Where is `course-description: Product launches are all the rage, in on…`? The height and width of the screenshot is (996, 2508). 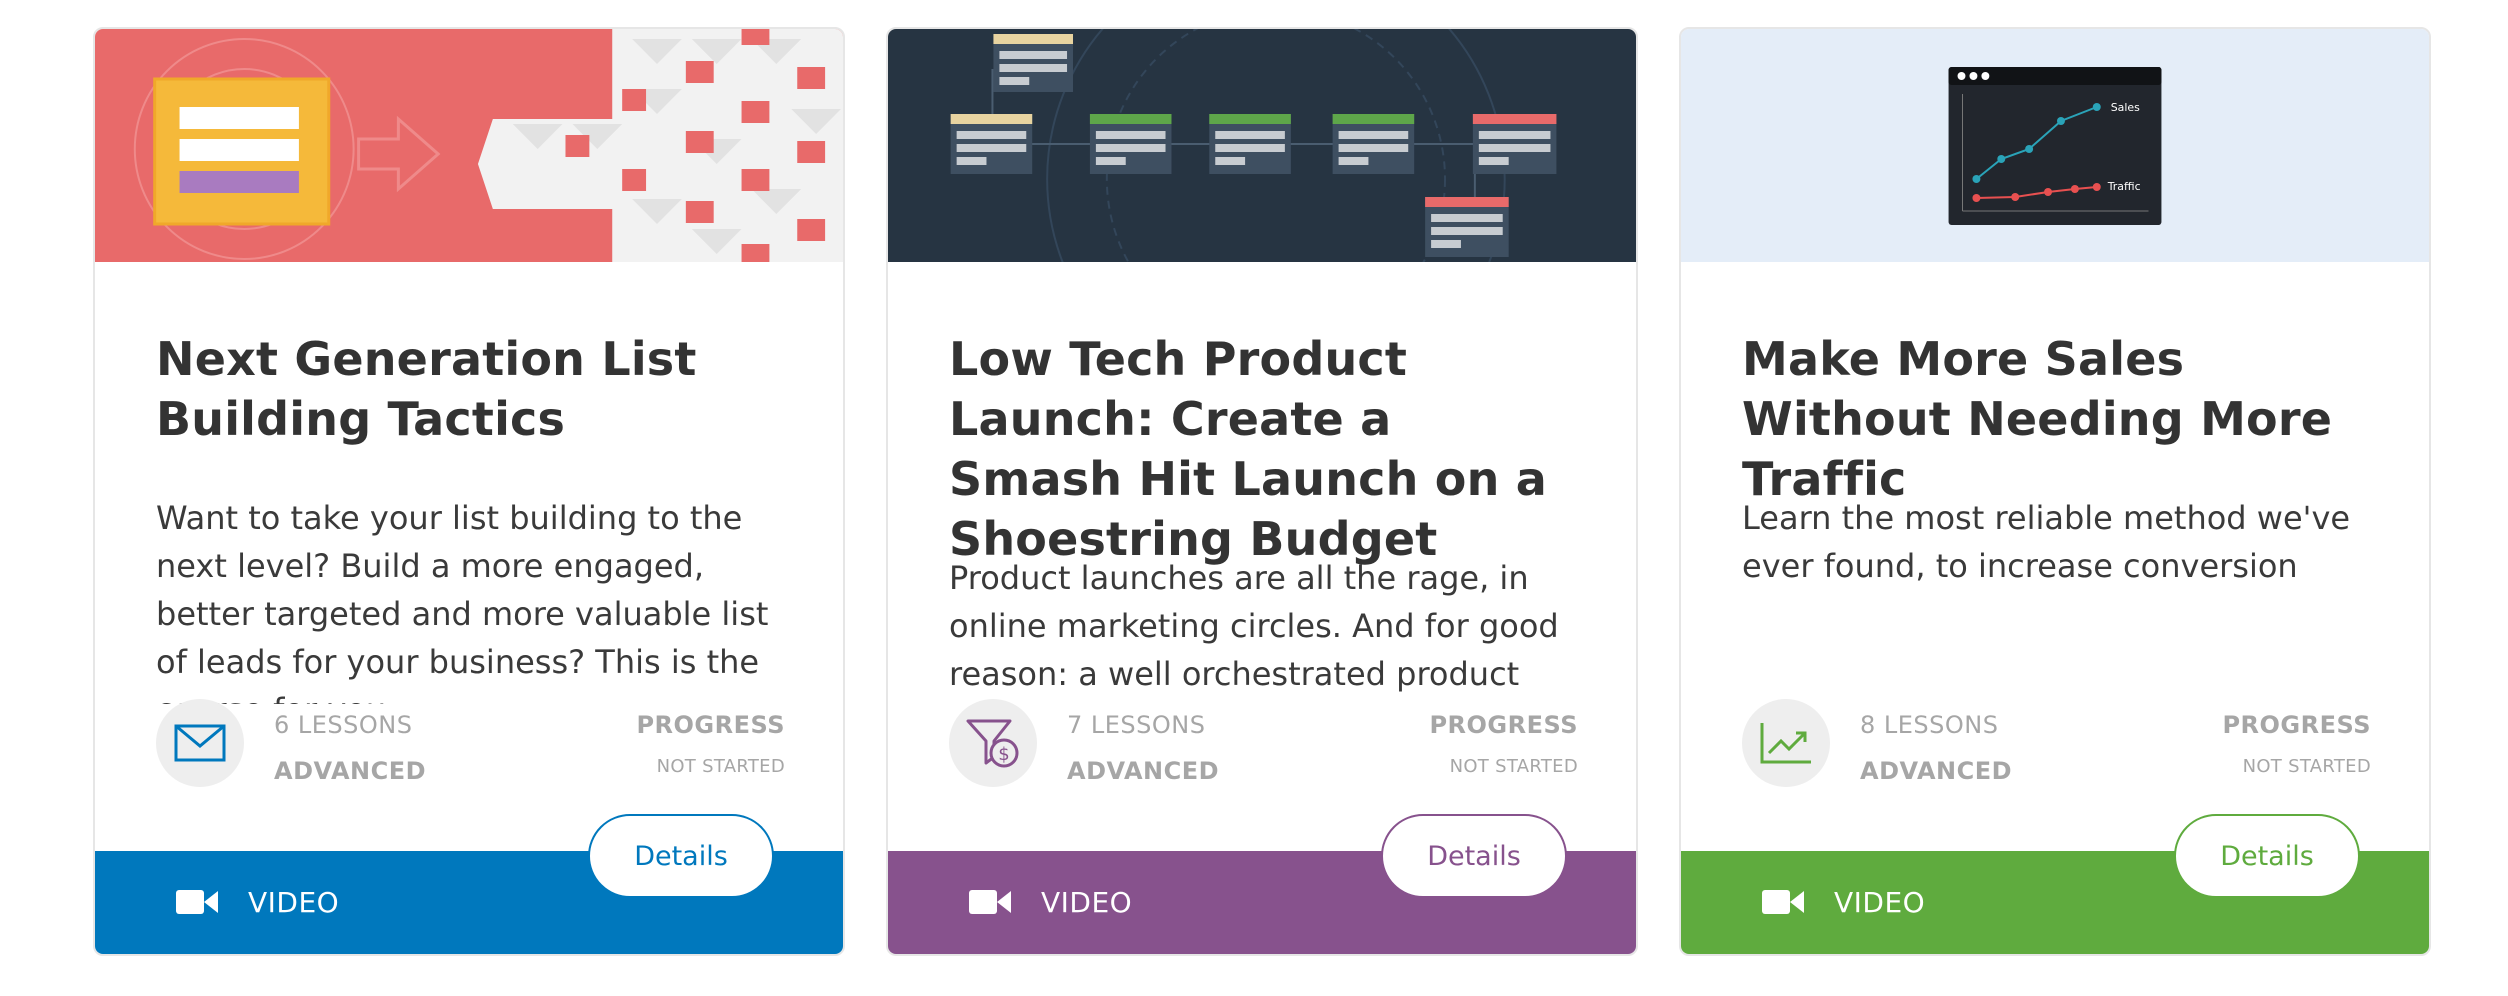 course-description: Product launches are all the rage, in on… is located at coordinates (1254, 631).